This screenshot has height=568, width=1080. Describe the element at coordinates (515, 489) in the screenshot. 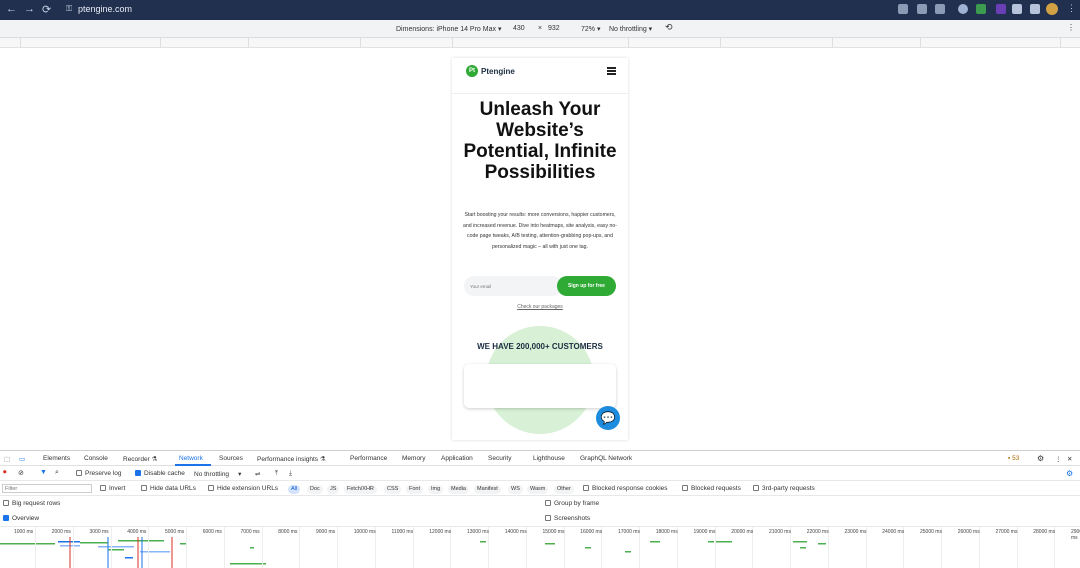

I see `type-filter-ws: WS` at that location.